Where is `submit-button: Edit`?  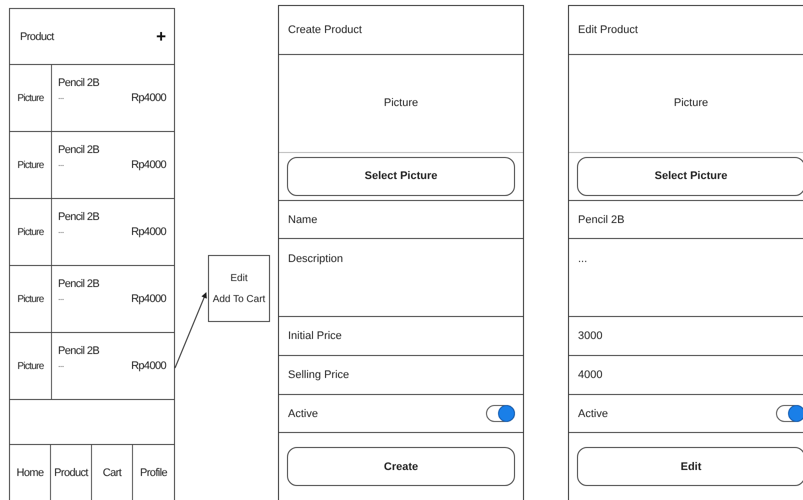
submit-button: Edit is located at coordinates (690, 466).